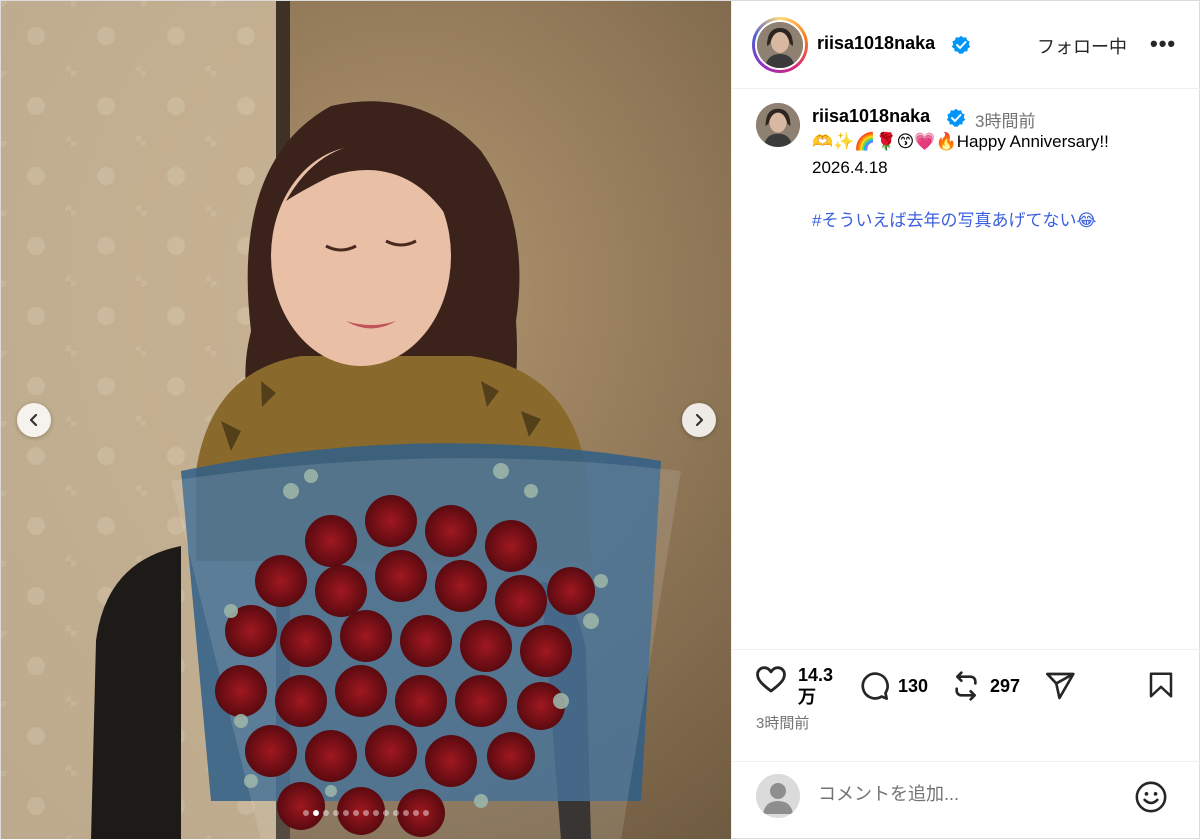 The image size is (1200, 839). I want to click on share-button, so click(1060, 686).